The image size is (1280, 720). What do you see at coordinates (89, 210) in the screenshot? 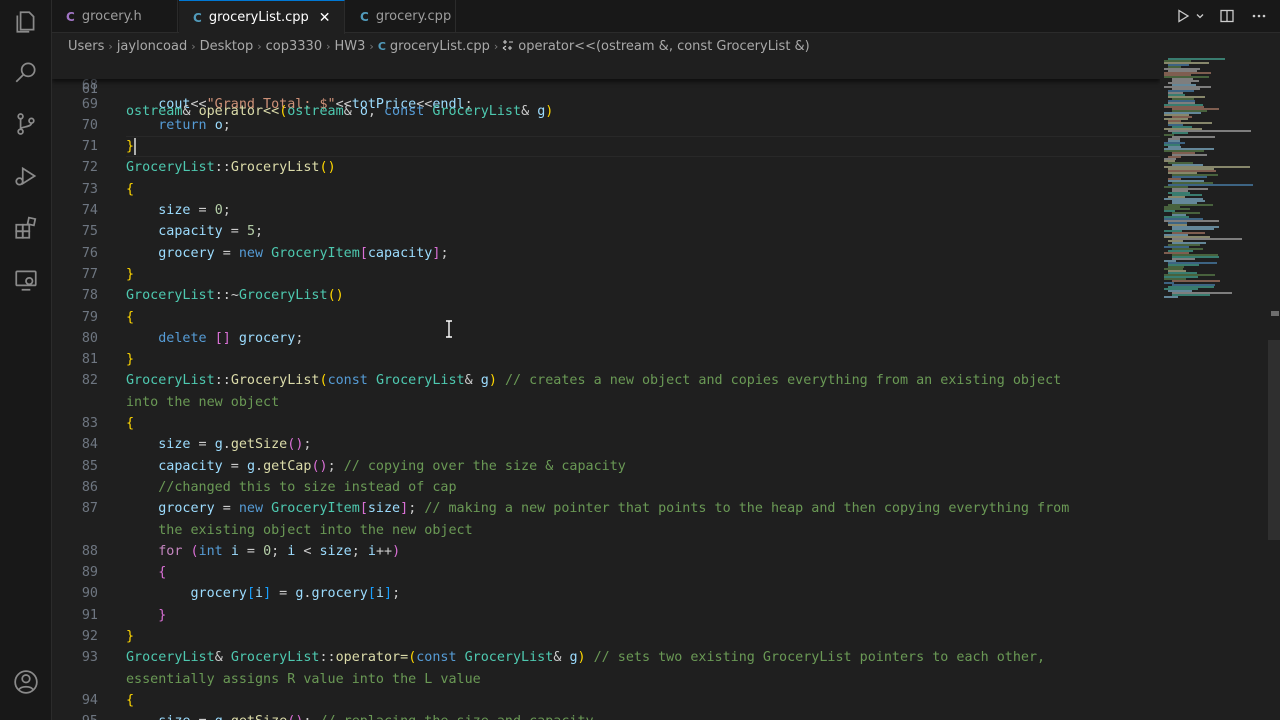
I see `line-number: 74` at bounding box center [89, 210].